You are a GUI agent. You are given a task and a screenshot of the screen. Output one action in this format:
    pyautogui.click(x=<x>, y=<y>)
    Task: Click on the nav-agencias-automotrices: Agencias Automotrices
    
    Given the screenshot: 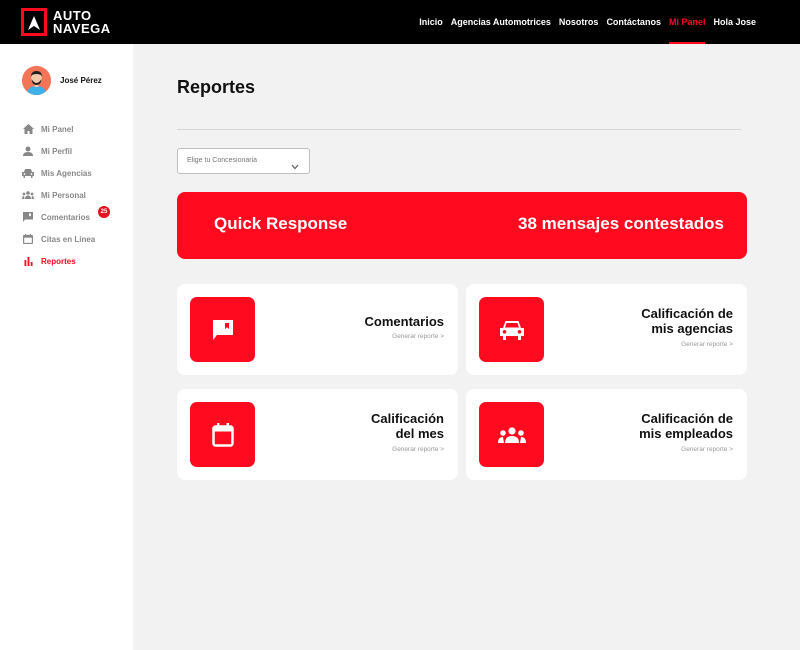 What is the action you would take?
    pyautogui.click(x=501, y=22)
    